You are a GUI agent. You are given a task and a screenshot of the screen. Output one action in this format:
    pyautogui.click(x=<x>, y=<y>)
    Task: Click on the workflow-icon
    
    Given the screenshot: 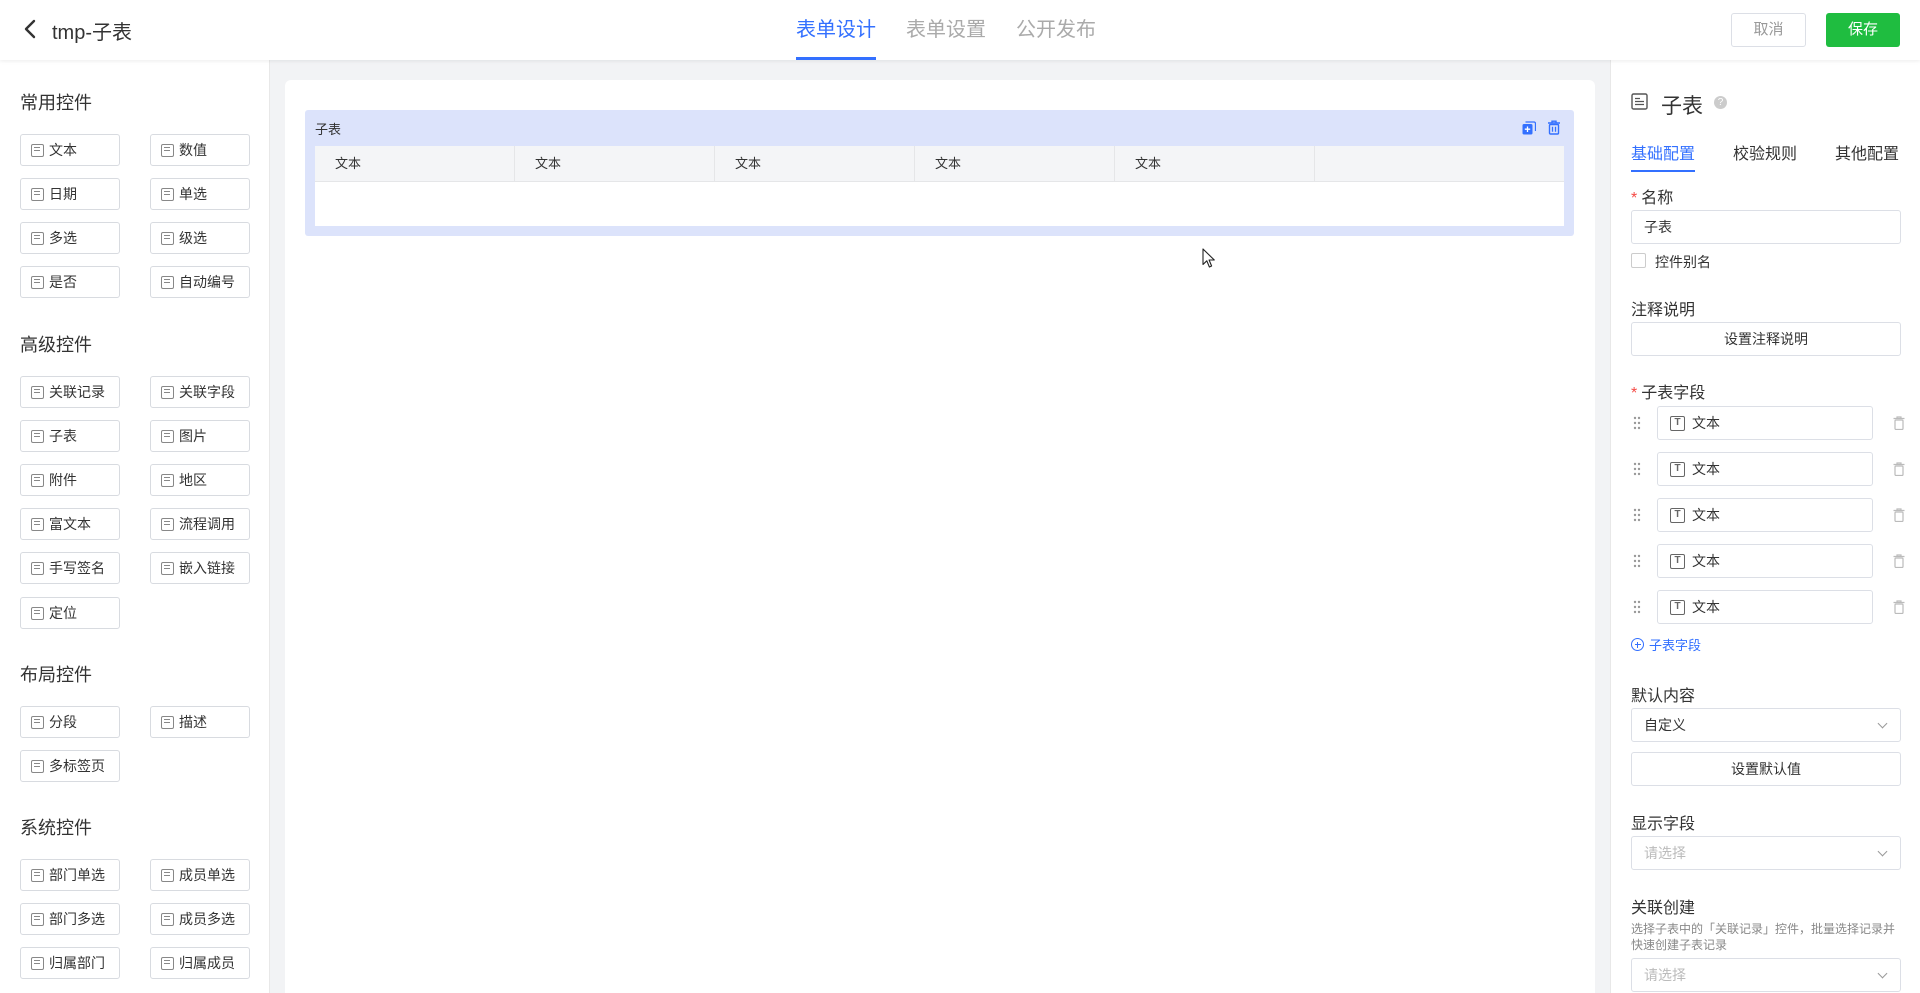 What is the action you would take?
    pyautogui.click(x=167, y=524)
    